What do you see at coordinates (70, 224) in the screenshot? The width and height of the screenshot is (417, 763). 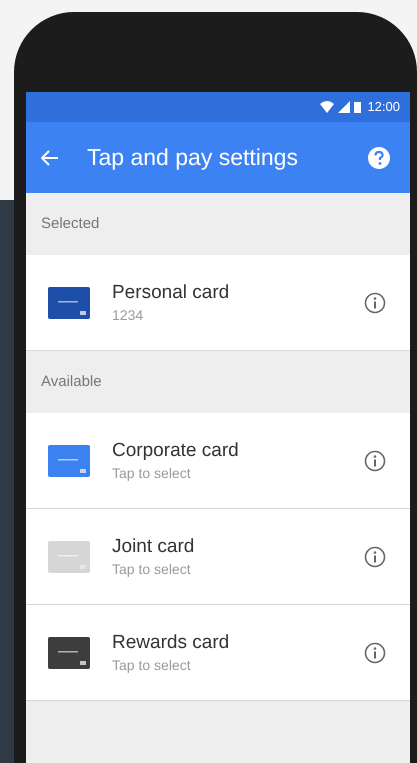 I see `section-header: Selected` at bounding box center [70, 224].